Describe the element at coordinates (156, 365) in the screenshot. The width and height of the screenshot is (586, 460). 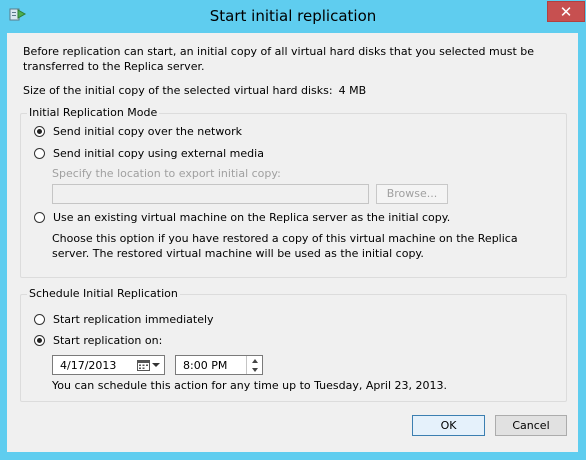
I see `chevron-down-icon` at that location.